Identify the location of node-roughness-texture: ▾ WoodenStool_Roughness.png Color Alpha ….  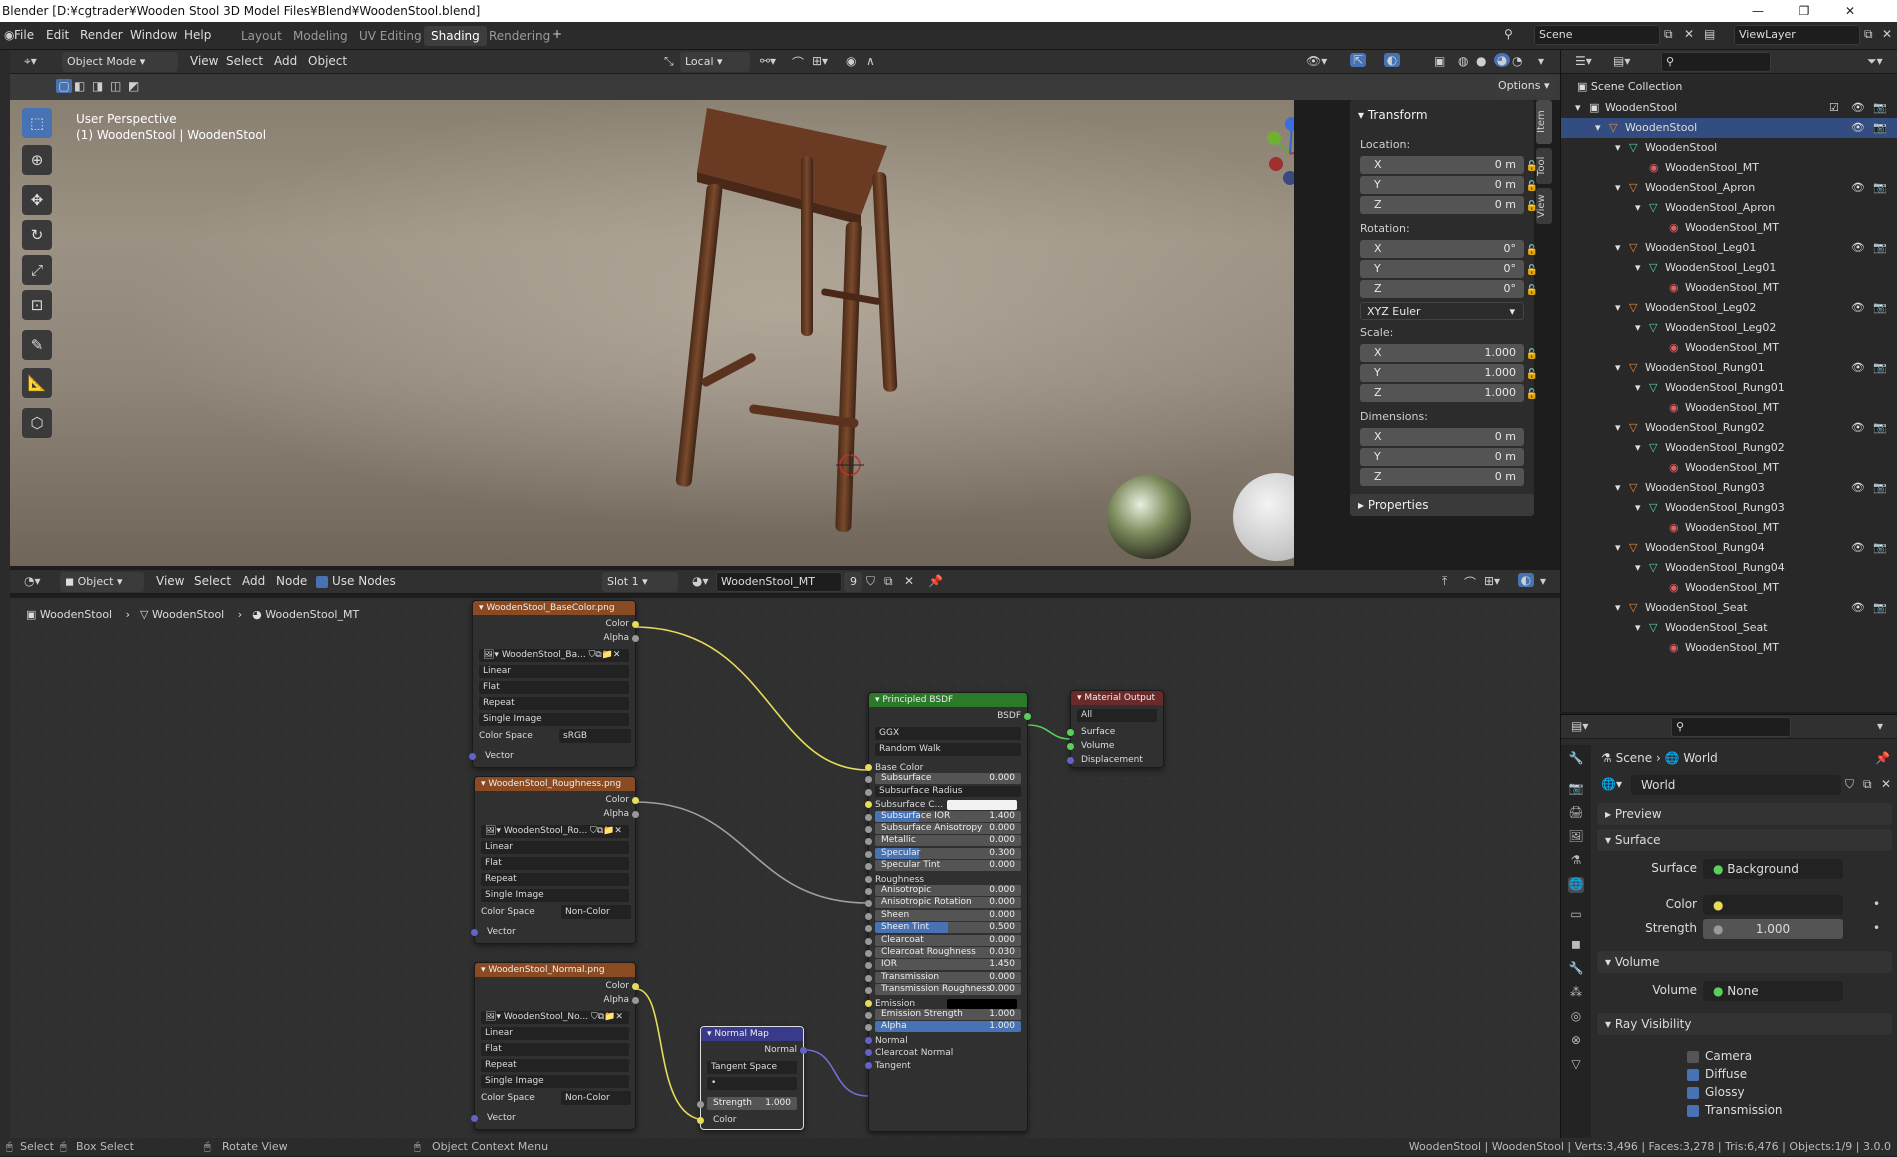
(555, 860).